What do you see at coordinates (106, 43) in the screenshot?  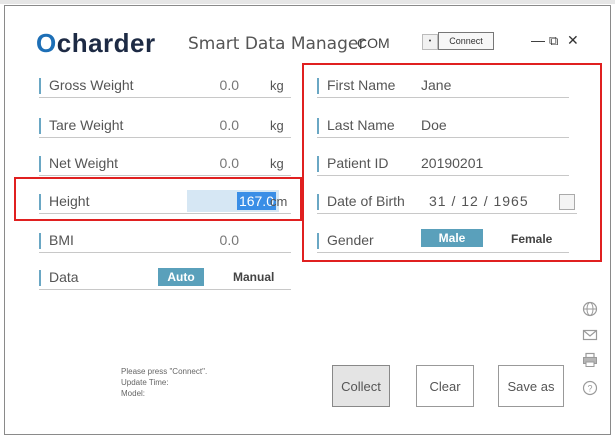 I see `logo-text: charder` at bounding box center [106, 43].